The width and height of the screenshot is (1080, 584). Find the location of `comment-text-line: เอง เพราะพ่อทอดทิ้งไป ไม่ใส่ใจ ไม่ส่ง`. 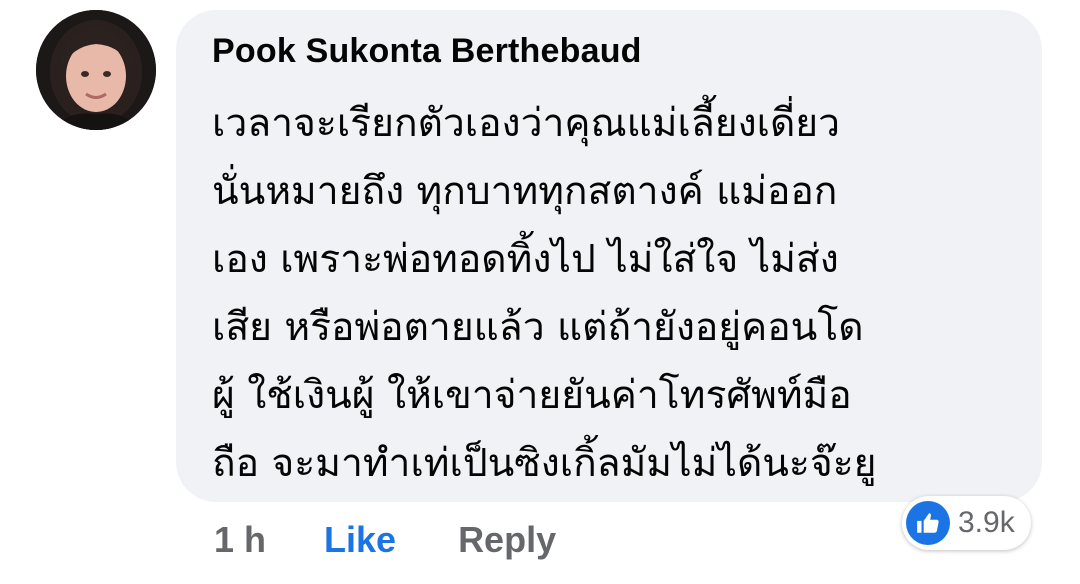

comment-text-line: เอง เพราะพ่อทอดทิ้งไป ไม่ใส่ใจ ไม่ส่ง is located at coordinates (525, 259).